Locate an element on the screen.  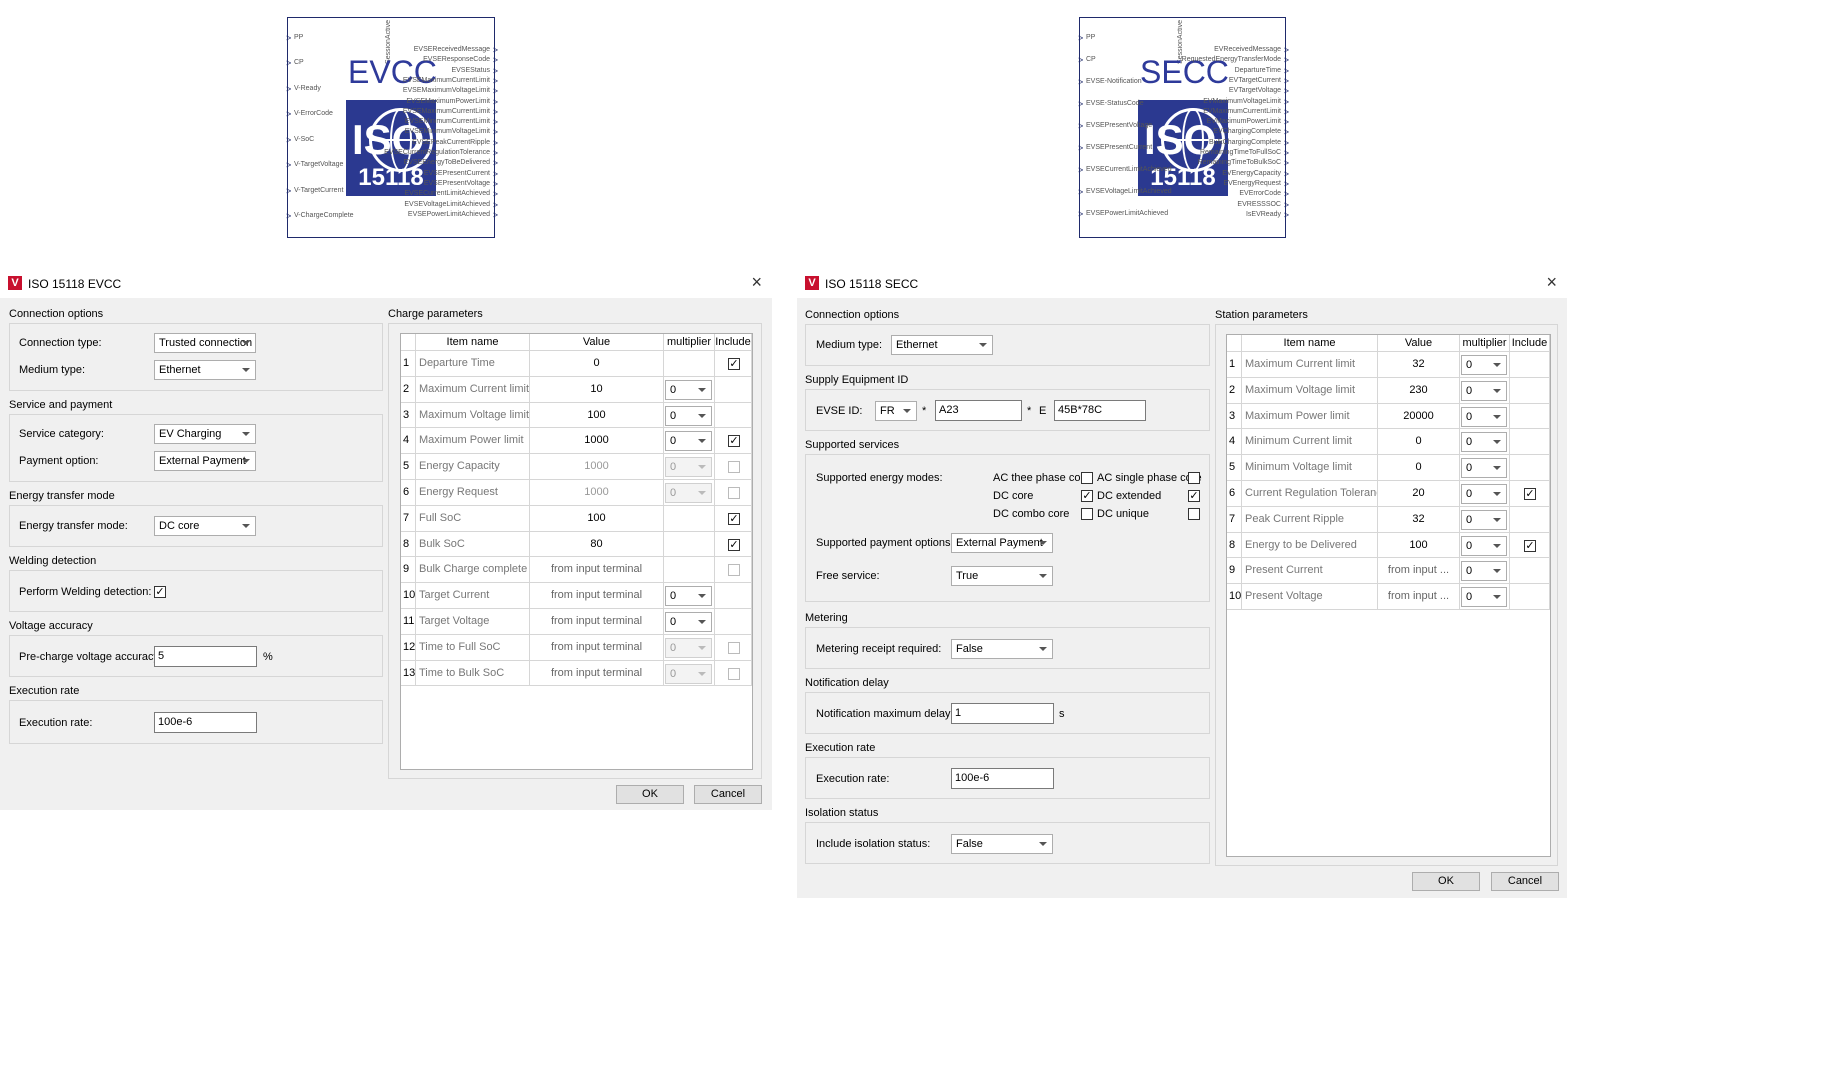
service-category-select: EV Charging is located at coordinates (205, 434).